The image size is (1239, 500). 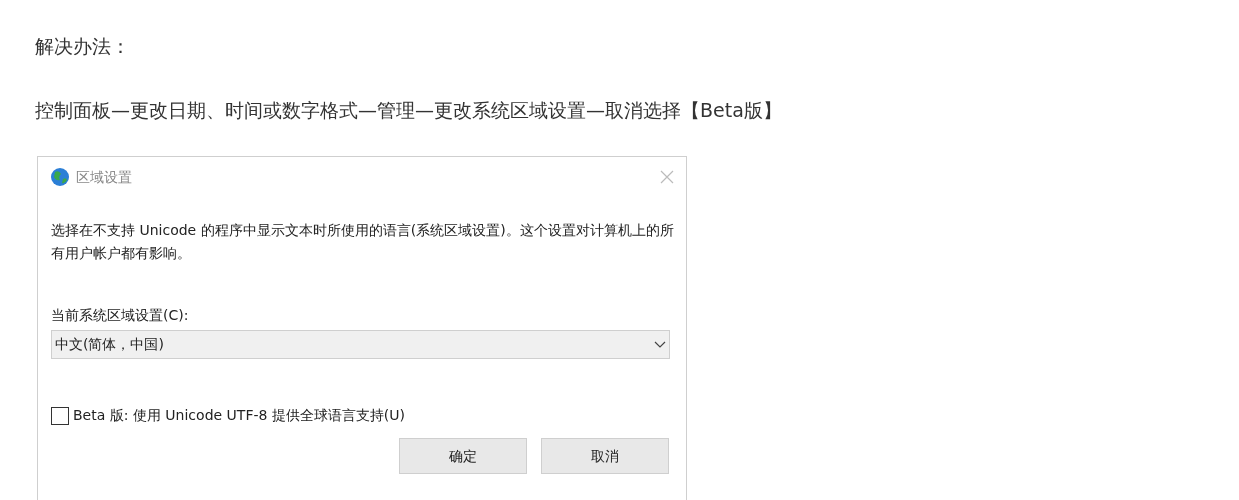 What do you see at coordinates (463, 456) in the screenshot?
I see `dialog-button: 确定` at bounding box center [463, 456].